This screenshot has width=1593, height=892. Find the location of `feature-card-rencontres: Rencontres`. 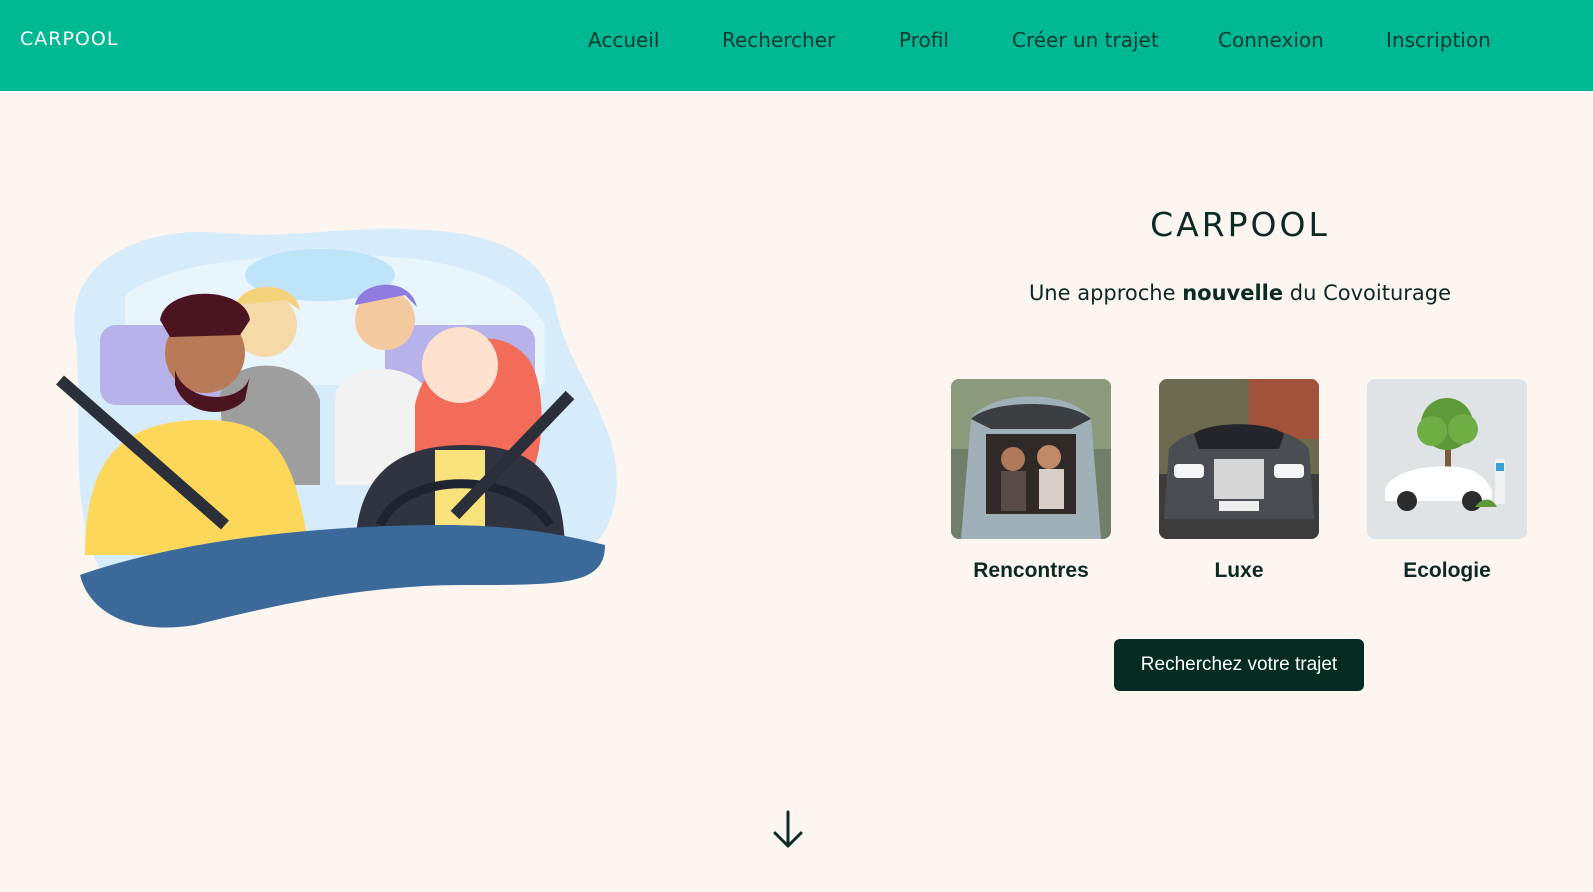

feature-card-rencontres: Rencontres is located at coordinates (1031, 481).